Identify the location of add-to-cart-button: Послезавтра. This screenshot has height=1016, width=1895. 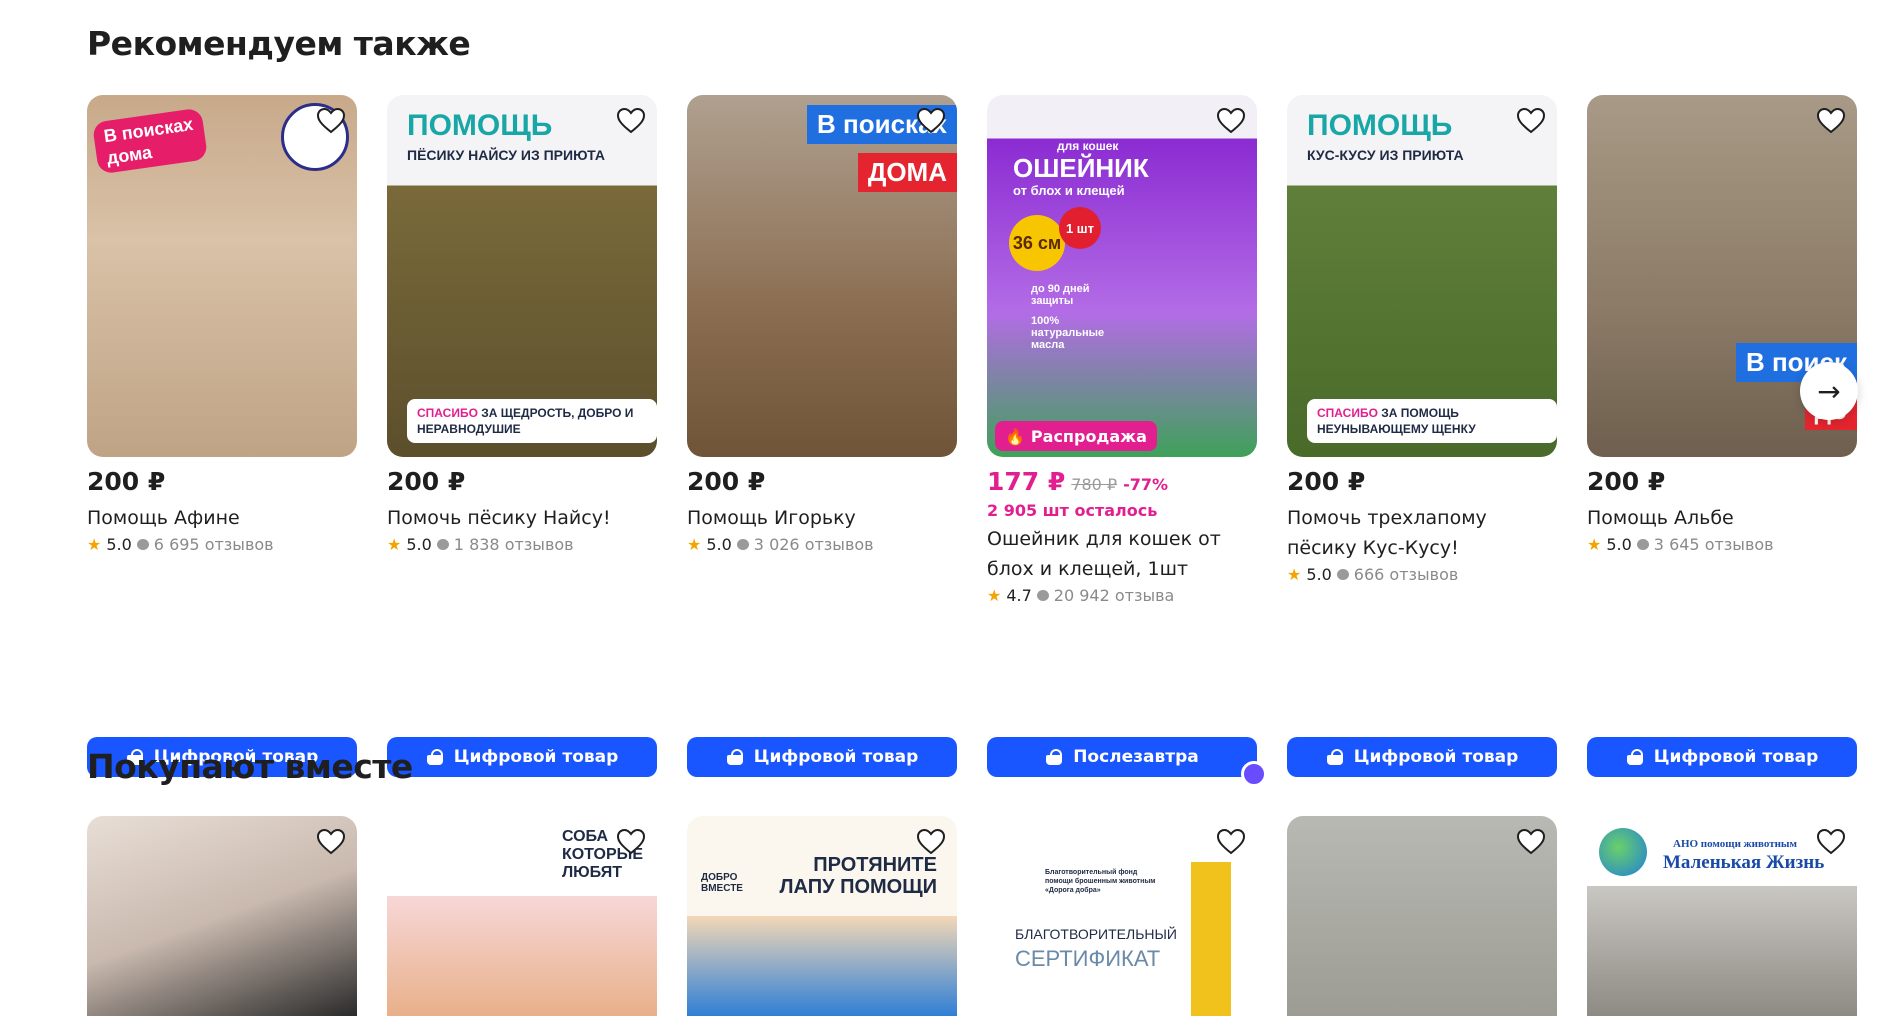
(1127, 762).